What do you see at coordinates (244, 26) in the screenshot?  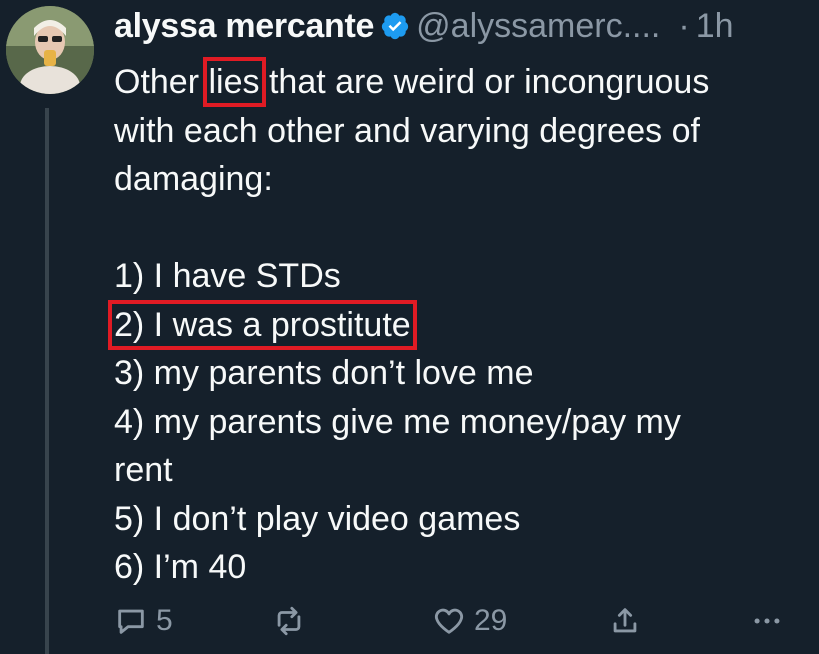 I see `display-name: alyssa mercante` at bounding box center [244, 26].